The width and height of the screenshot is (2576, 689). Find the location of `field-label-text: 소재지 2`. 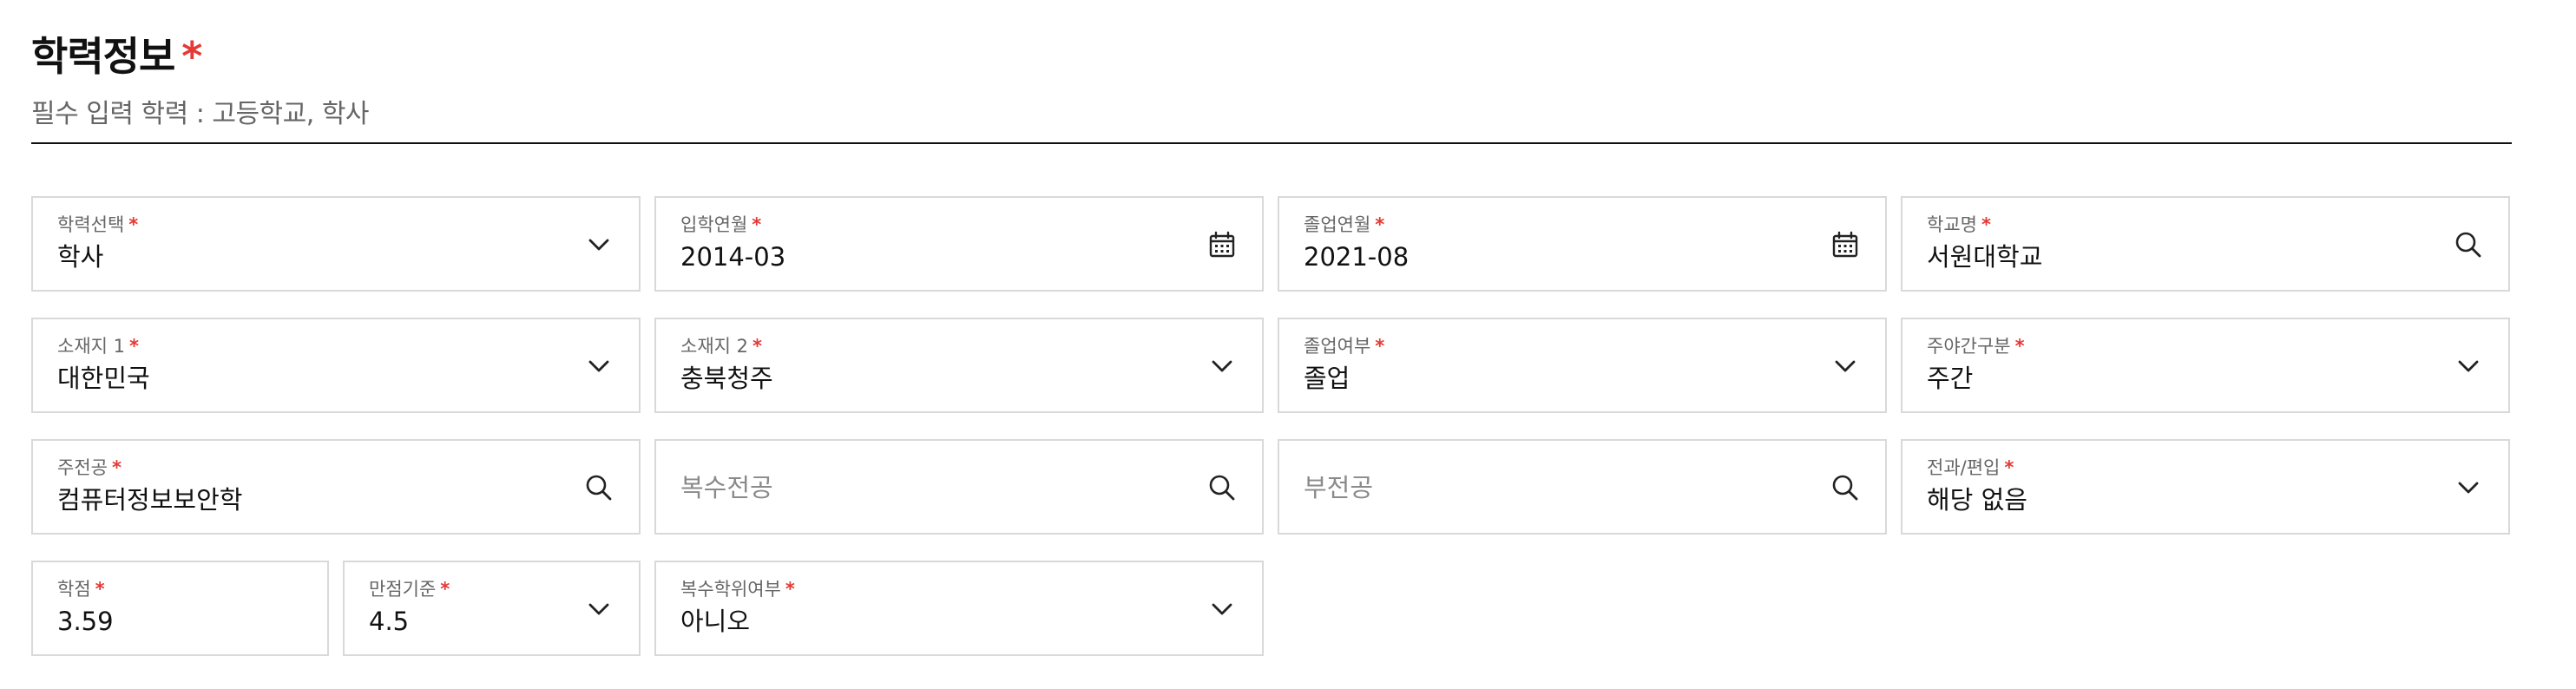

field-label-text: 소재지 2 is located at coordinates (714, 346).